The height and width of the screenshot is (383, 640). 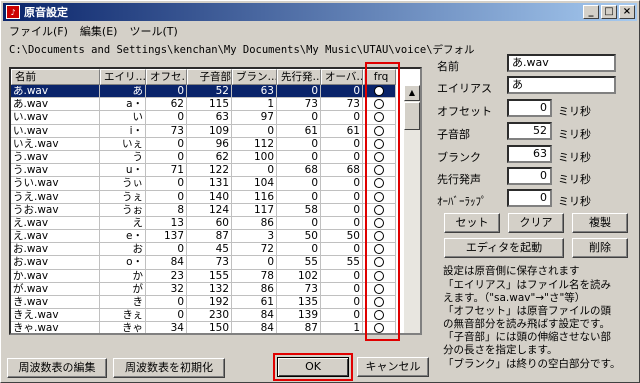 What do you see at coordinates (504, 248) in the screenshot?
I see `launch-editor-button: エディタを起動` at bounding box center [504, 248].